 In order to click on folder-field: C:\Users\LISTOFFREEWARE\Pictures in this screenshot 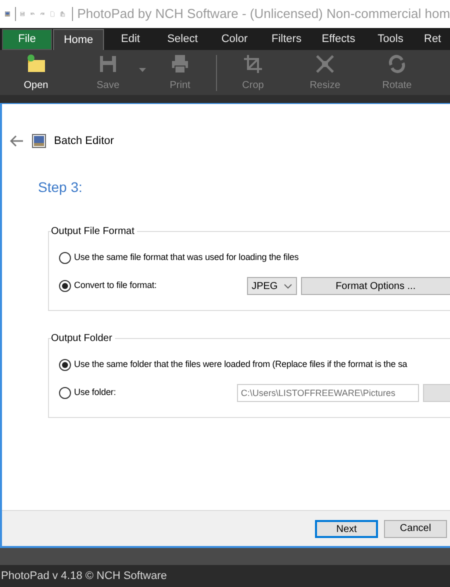, I will do `click(327, 393)`.